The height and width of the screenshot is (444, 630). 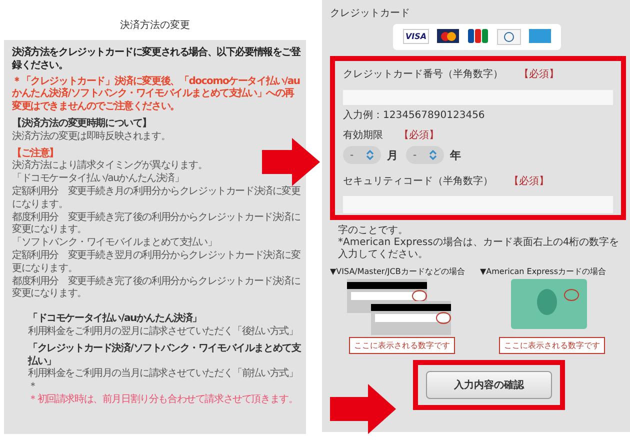 What do you see at coordinates (414, 115) in the screenshot?
I see `input-example-text: 入力例：1234567890123456` at bounding box center [414, 115].